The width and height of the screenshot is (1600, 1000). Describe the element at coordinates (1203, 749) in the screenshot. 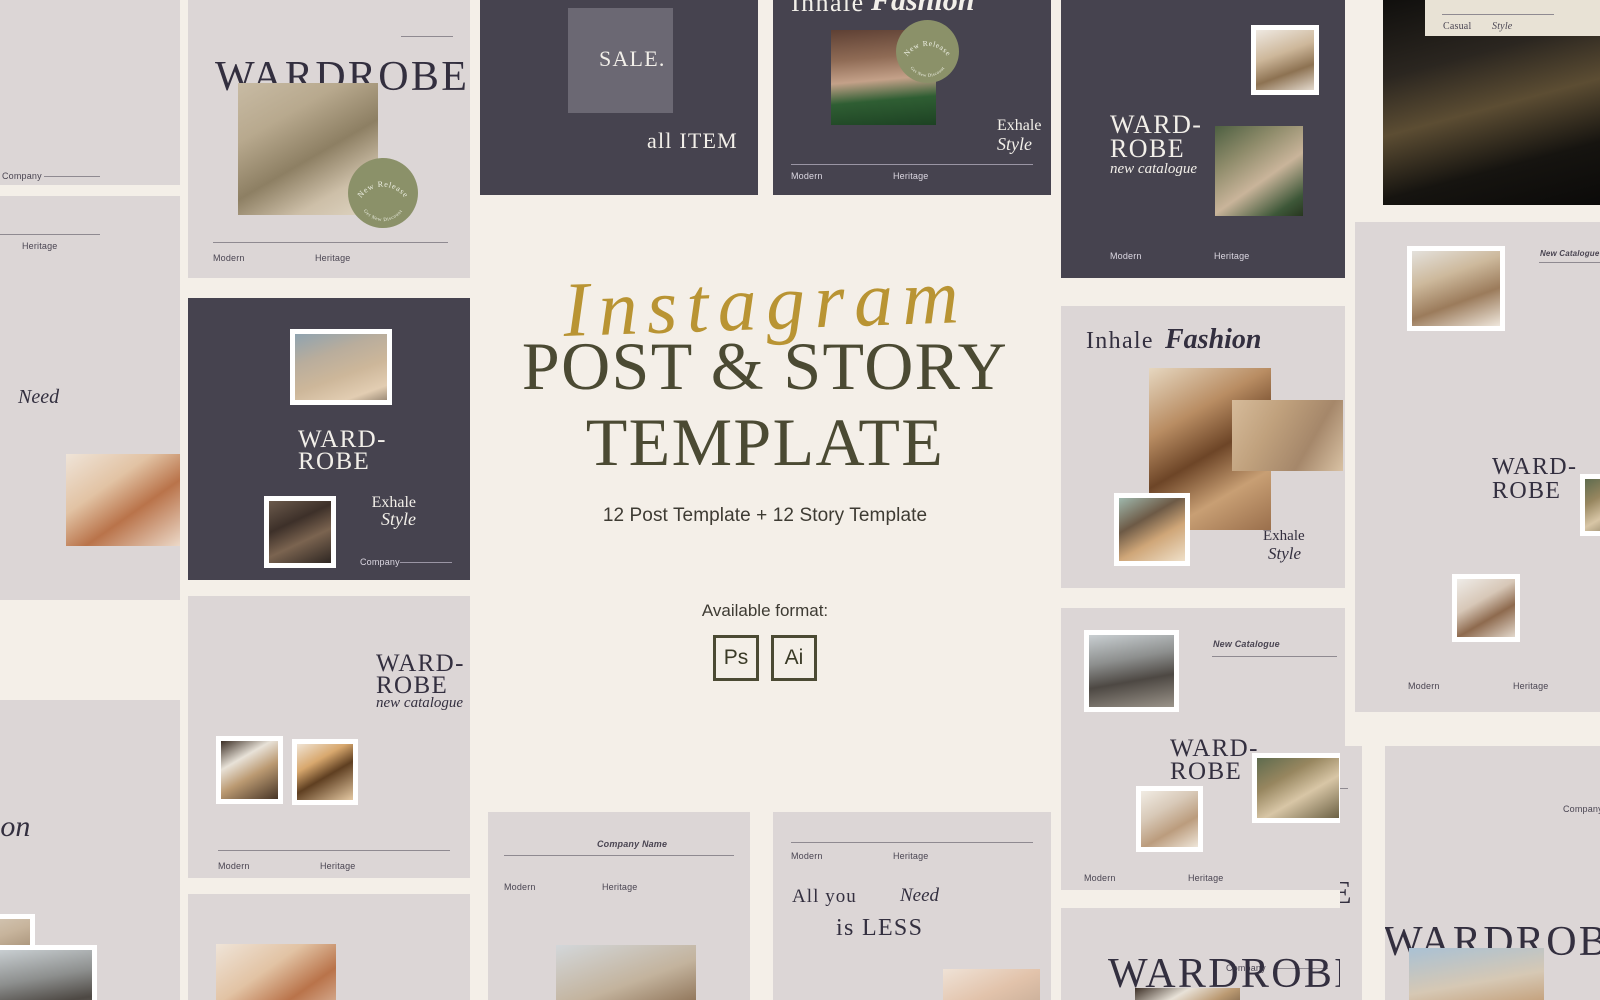

I see `post-new-catalogue-wardrobe: New Catalogue WARD- ROBE Modern Heritage` at that location.